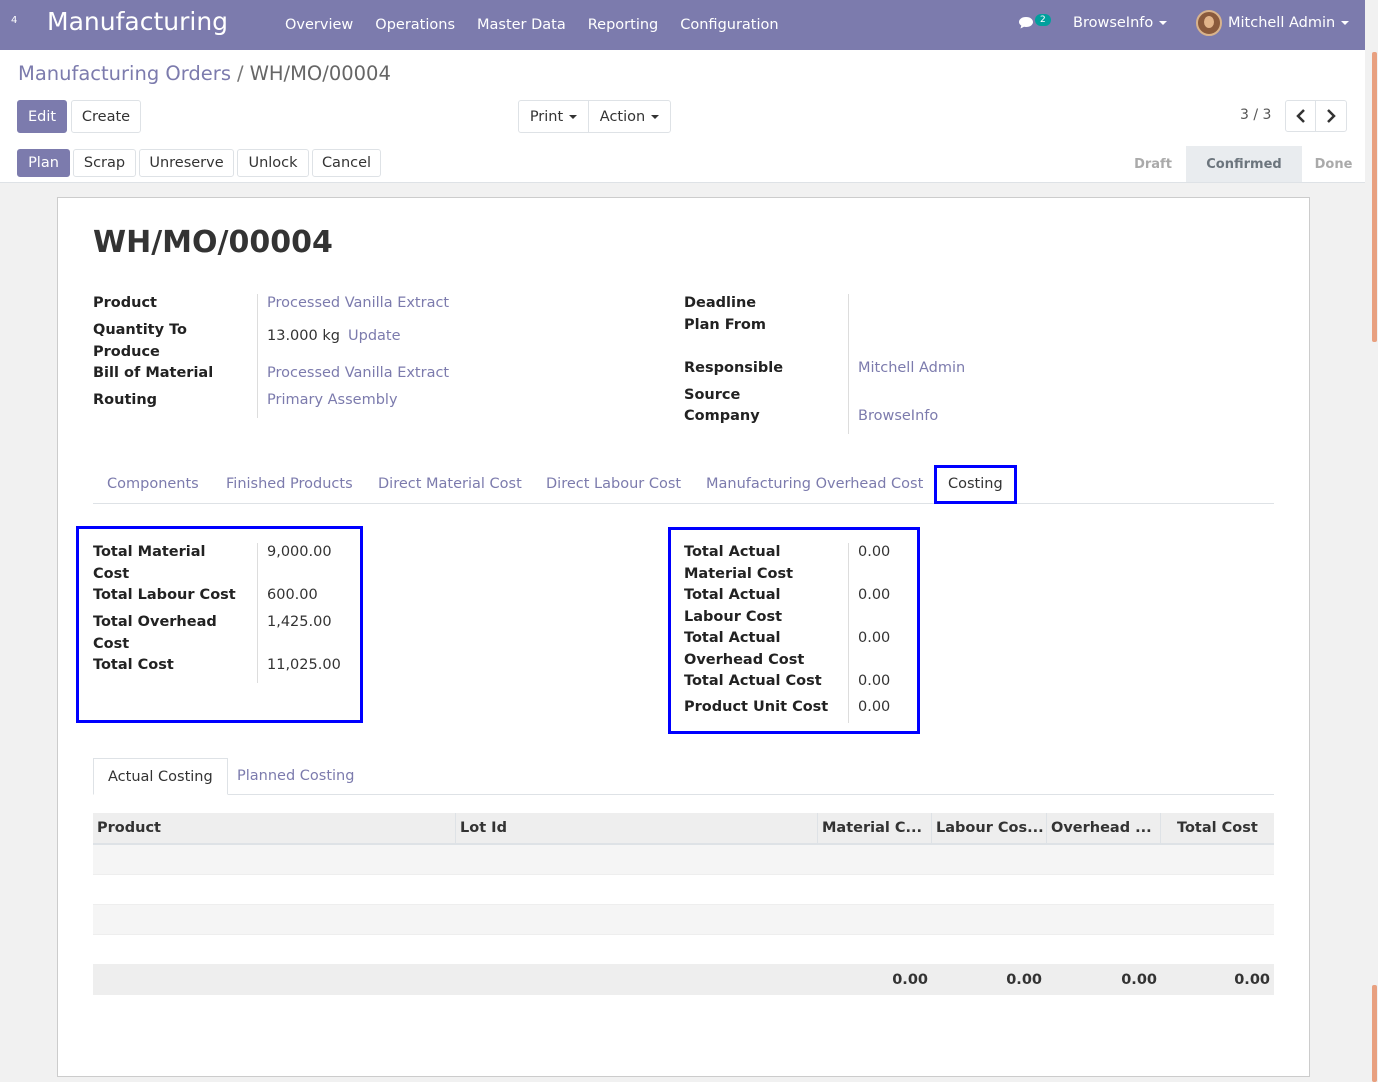  I want to click on unreserve-button: Unreserve, so click(186, 163).